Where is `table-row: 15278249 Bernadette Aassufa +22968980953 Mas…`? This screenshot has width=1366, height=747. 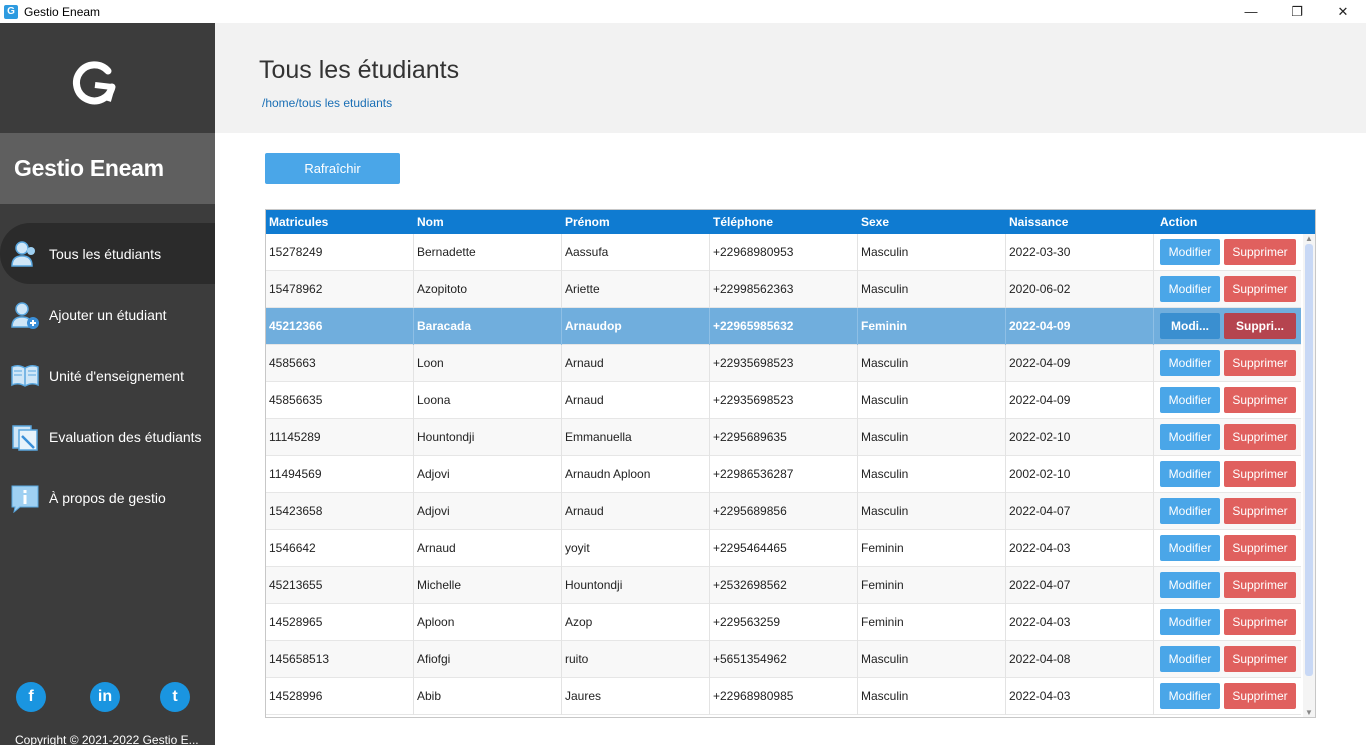 table-row: 15278249 Bernadette Aassufa +22968980953 Mas… is located at coordinates (783, 252).